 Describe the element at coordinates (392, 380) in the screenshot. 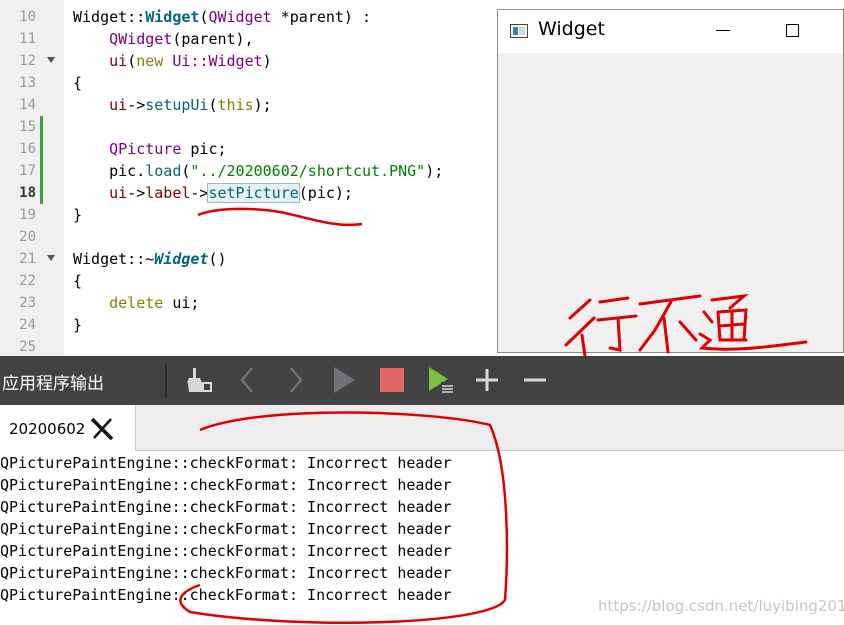

I see `stop-icon` at that location.